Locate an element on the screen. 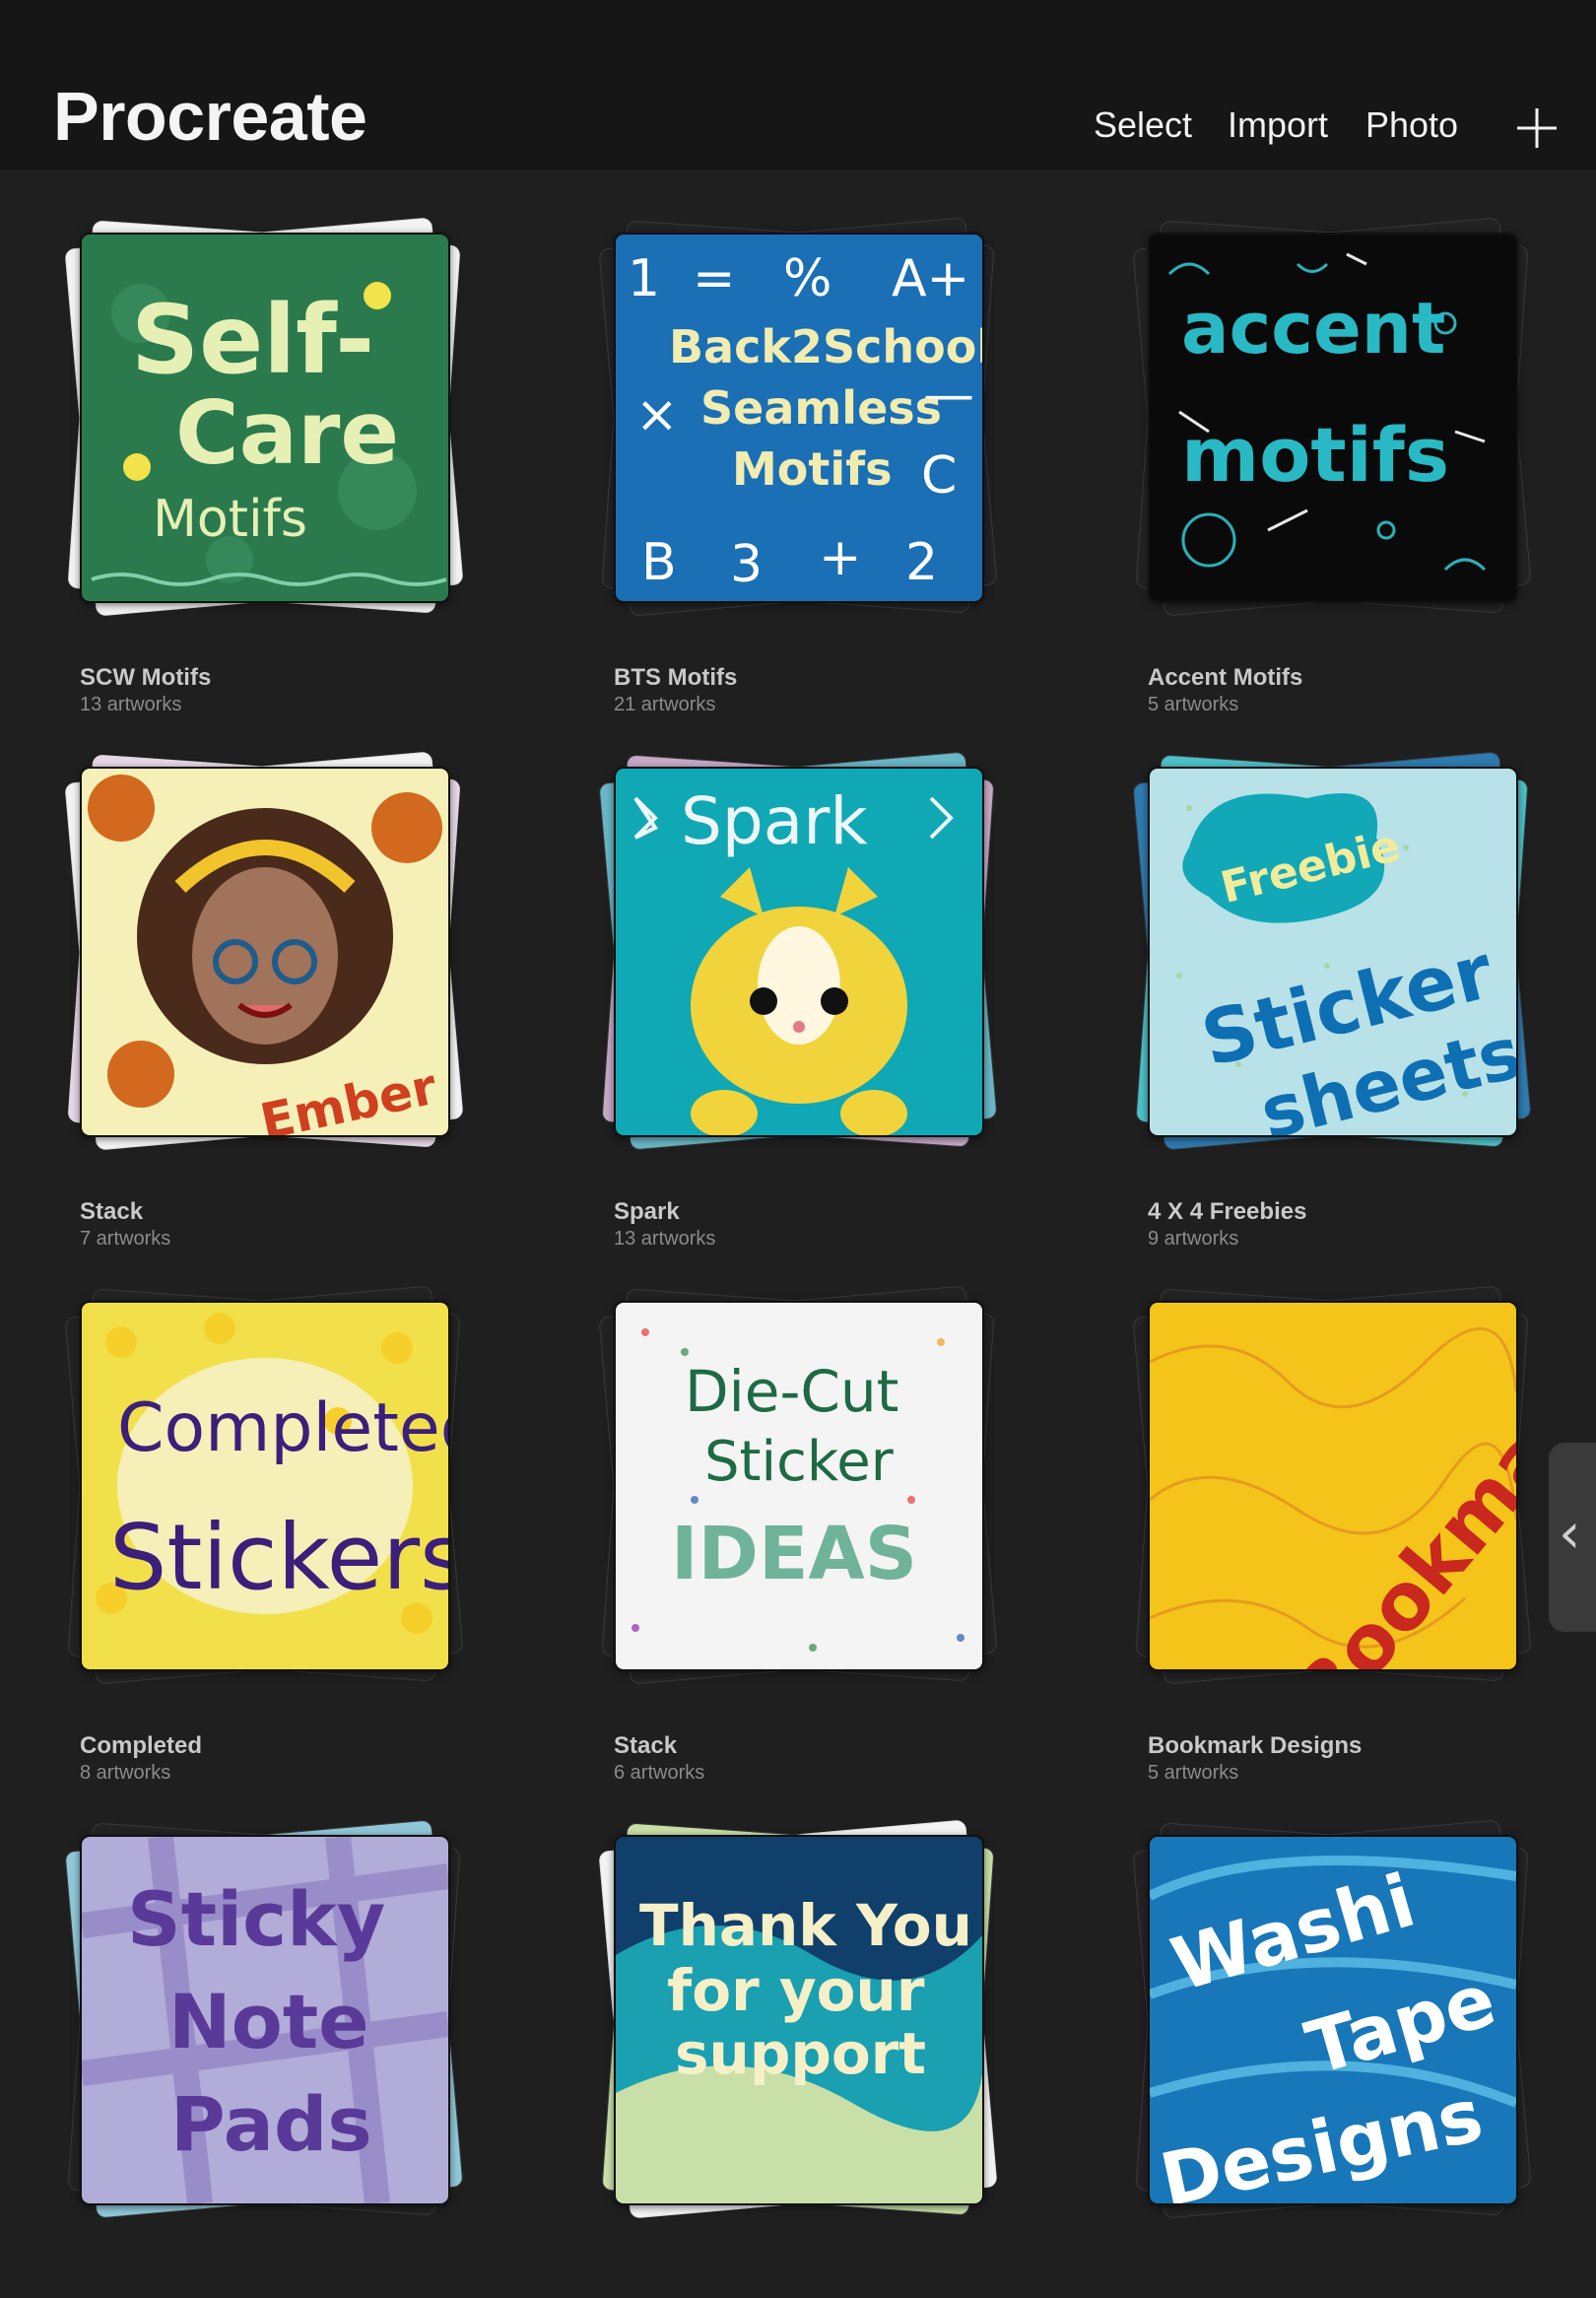  stack-tile: Ember Stack 7 artworks is located at coordinates (267, 989).